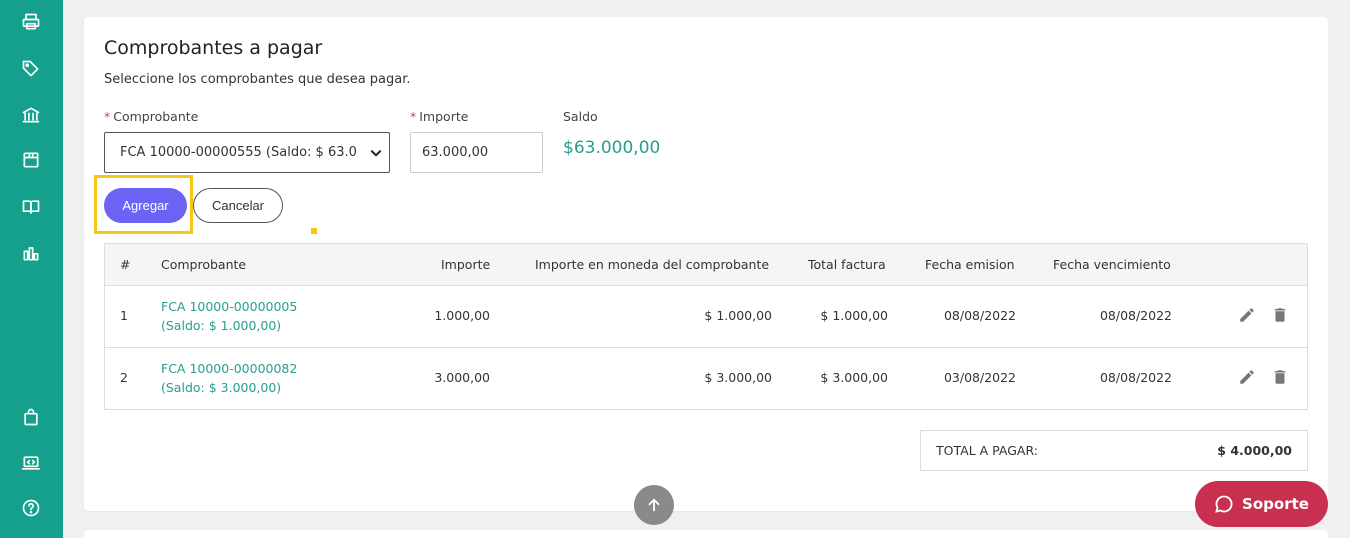 The height and width of the screenshot is (538, 1350). What do you see at coordinates (462, 315) in the screenshot?
I see `row-importe: 1.000,00` at bounding box center [462, 315].